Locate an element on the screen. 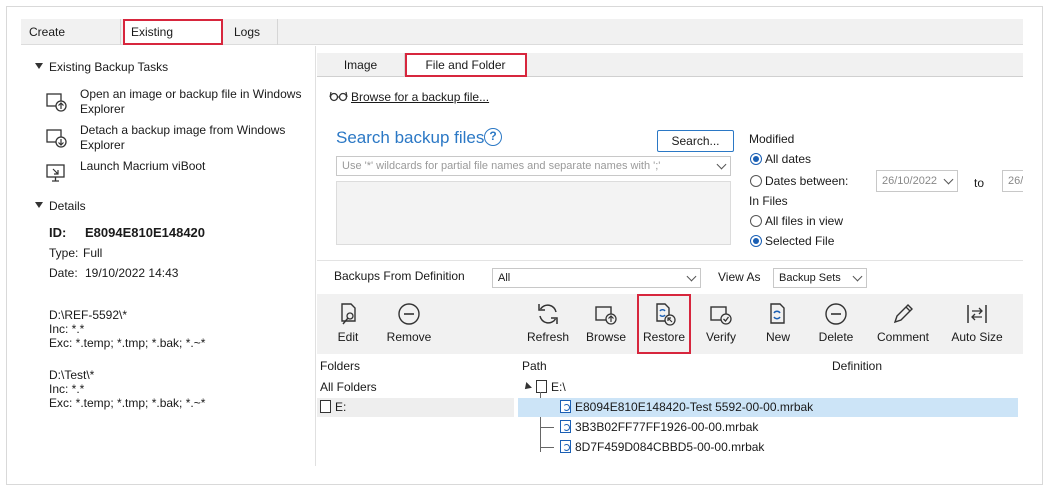  tasks-header-label: Existing Backup Tasks is located at coordinates (109, 67).